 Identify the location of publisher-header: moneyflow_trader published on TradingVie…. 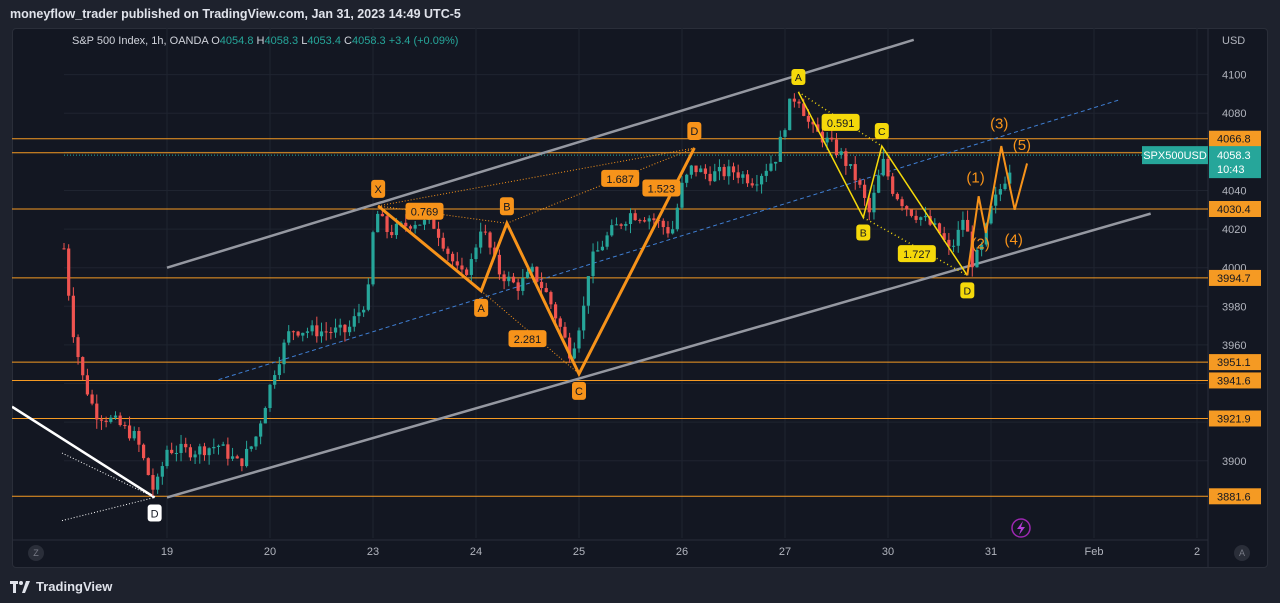
(235, 14).